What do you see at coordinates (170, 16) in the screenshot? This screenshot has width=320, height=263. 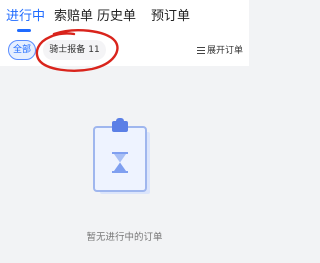 I see `tab-preorders: 预订单` at bounding box center [170, 16].